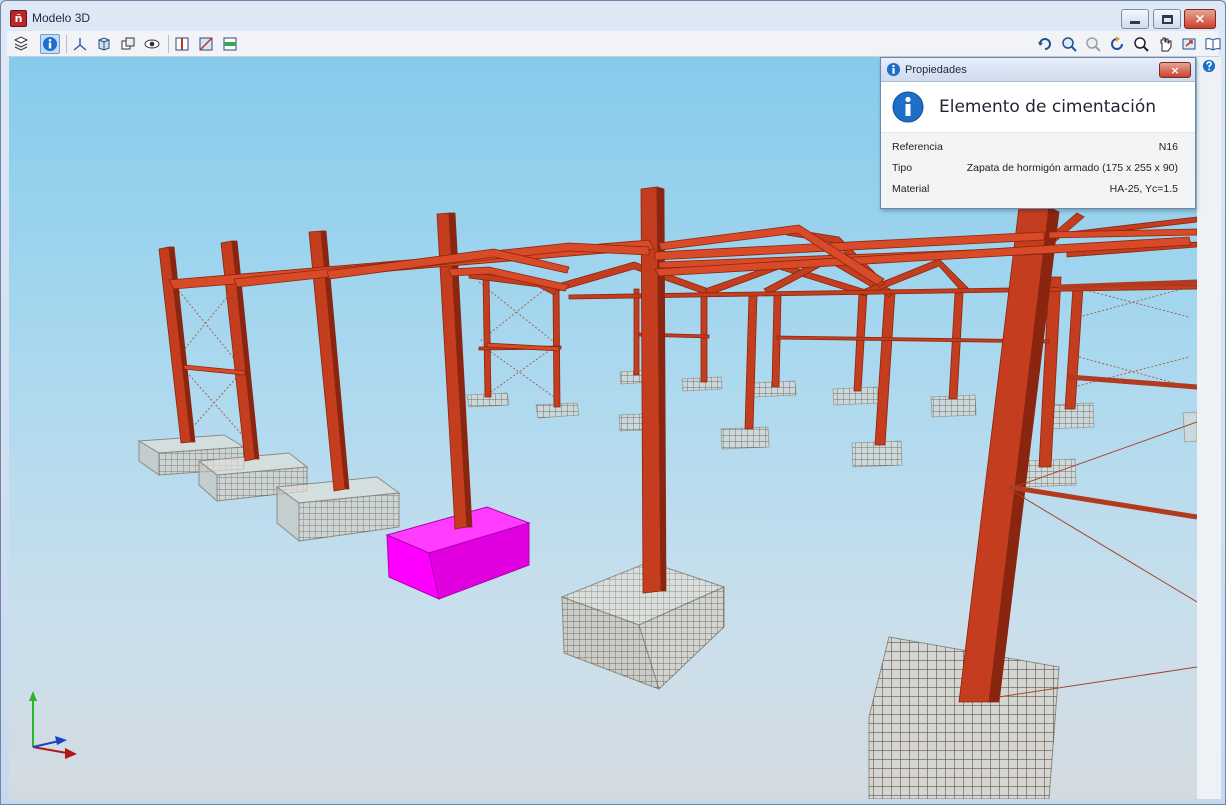 The width and height of the screenshot is (1226, 805). I want to click on minimize-button, so click(1135, 19).